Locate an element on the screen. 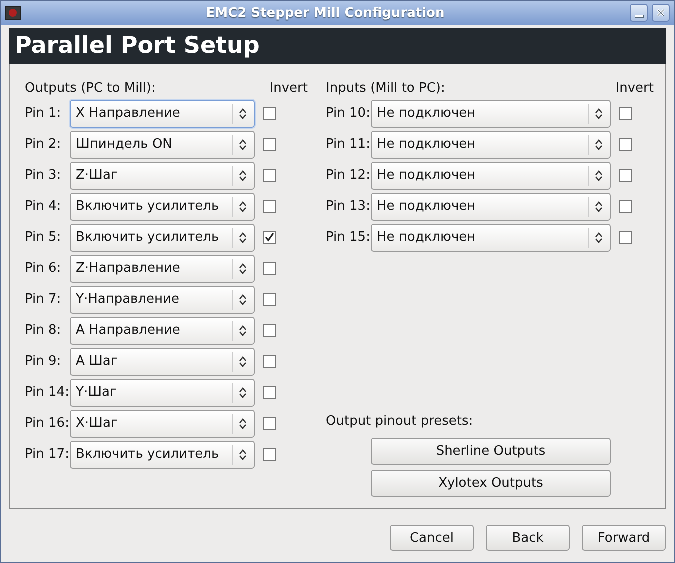 The width and height of the screenshot is (675, 563). pin-label: Pin 9: is located at coordinates (43, 361).